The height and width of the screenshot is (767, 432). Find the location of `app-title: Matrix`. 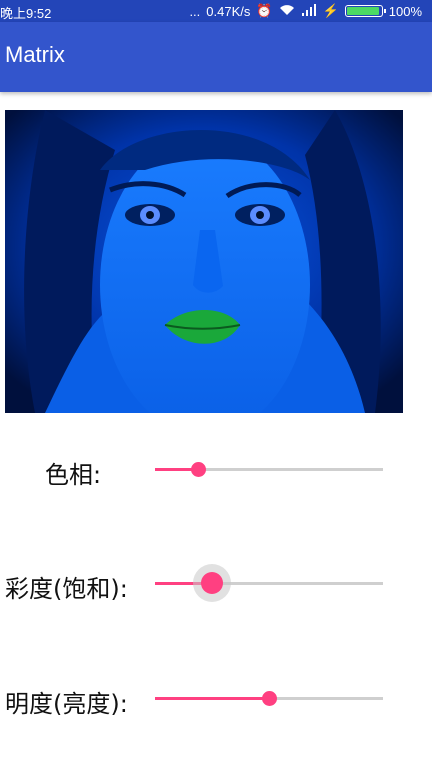

app-title: Matrix is located at coordinates (35, 54).